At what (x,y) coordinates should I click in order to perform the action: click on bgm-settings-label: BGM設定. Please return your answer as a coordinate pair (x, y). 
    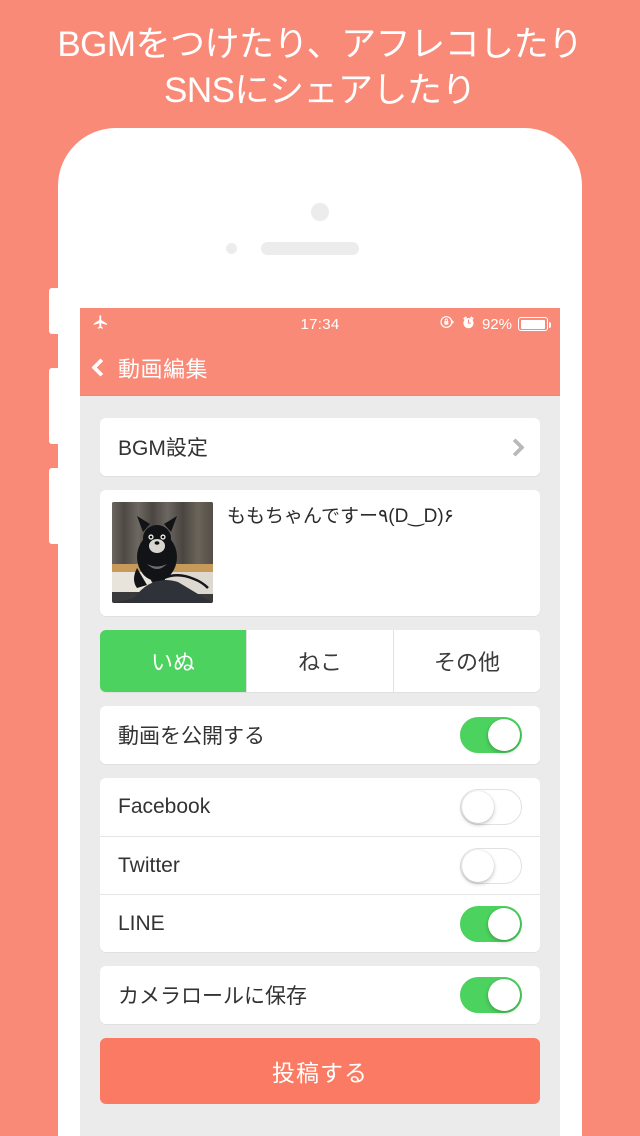
    Looking at the image, I should click on (163, 448).